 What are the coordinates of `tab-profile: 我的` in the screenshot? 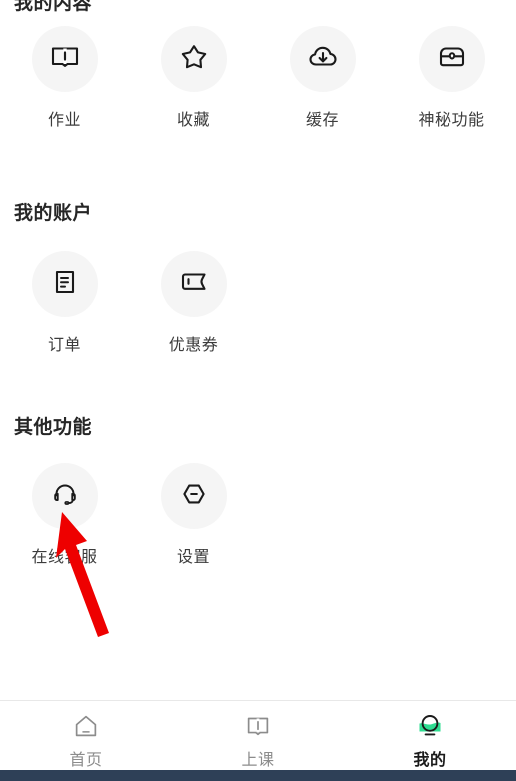 It's located at (430, 736).